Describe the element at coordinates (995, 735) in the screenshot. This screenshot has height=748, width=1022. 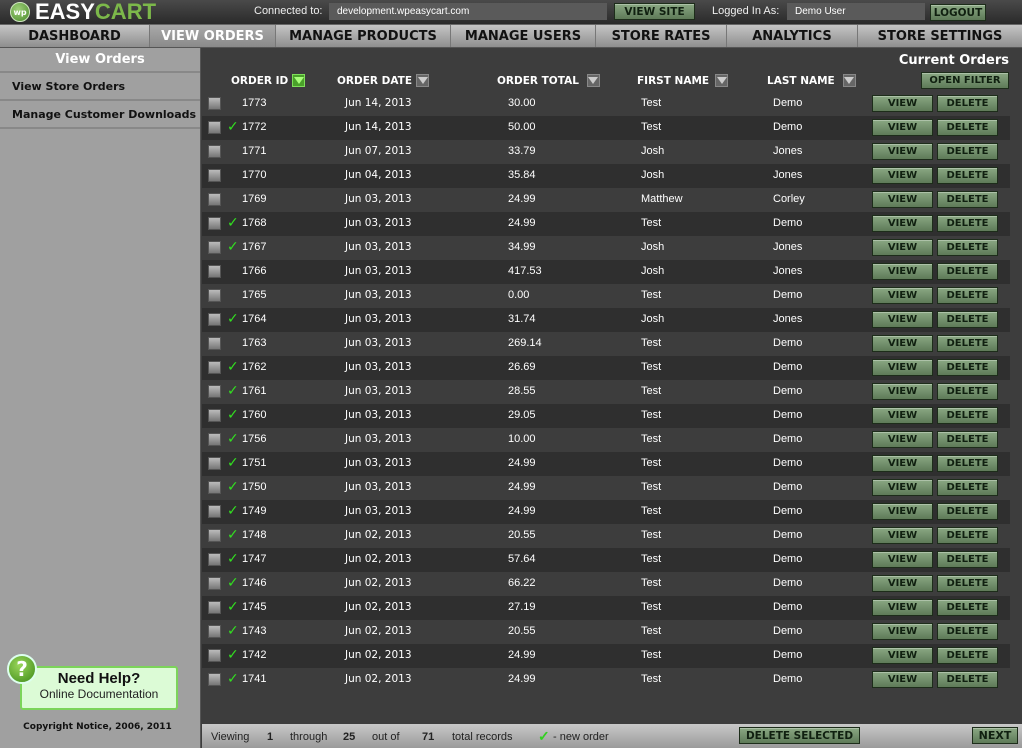
I see `next-page-button: NEXT` at that location.